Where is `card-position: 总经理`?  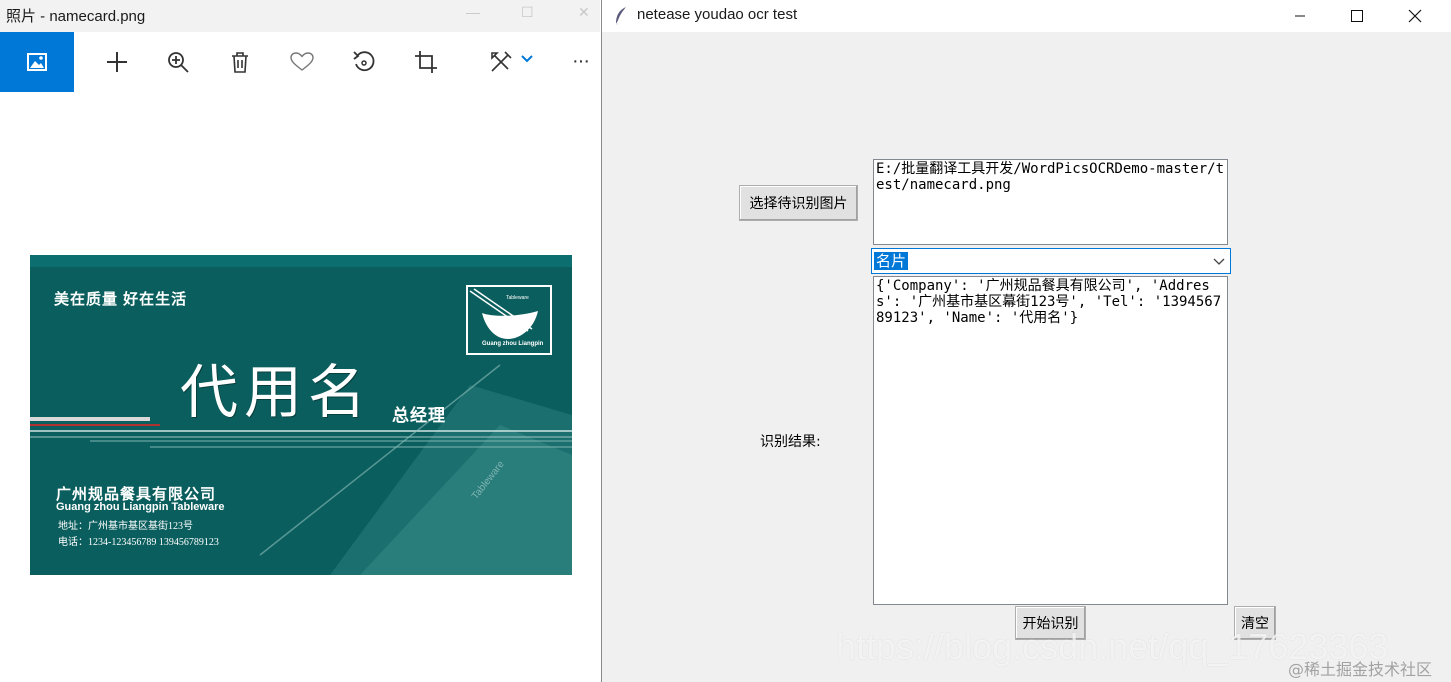
card-position: 总经理 is located at coordinates (419, 415).